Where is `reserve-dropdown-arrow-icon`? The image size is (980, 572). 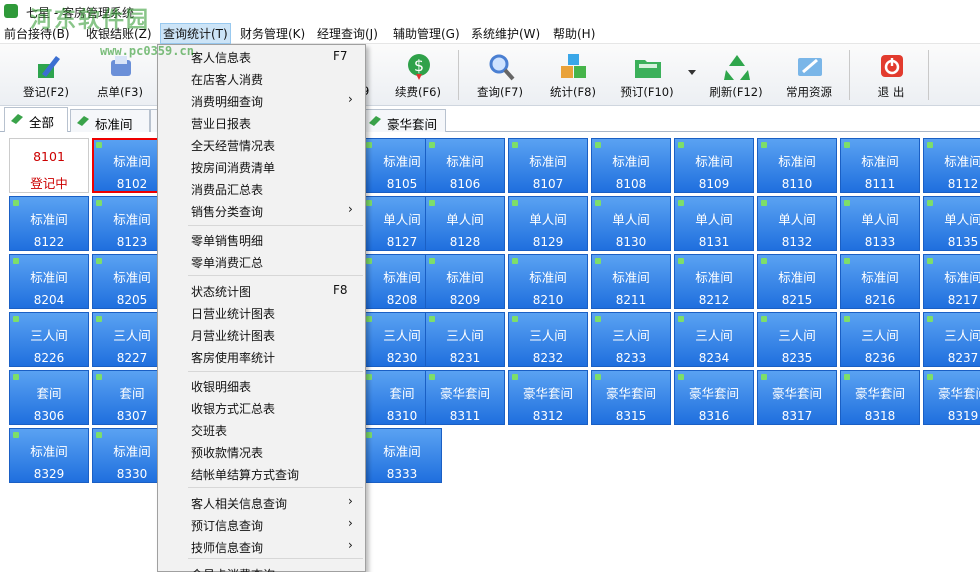 reserve-dropdown-arrow-icon is located at coordinates (692, 72).